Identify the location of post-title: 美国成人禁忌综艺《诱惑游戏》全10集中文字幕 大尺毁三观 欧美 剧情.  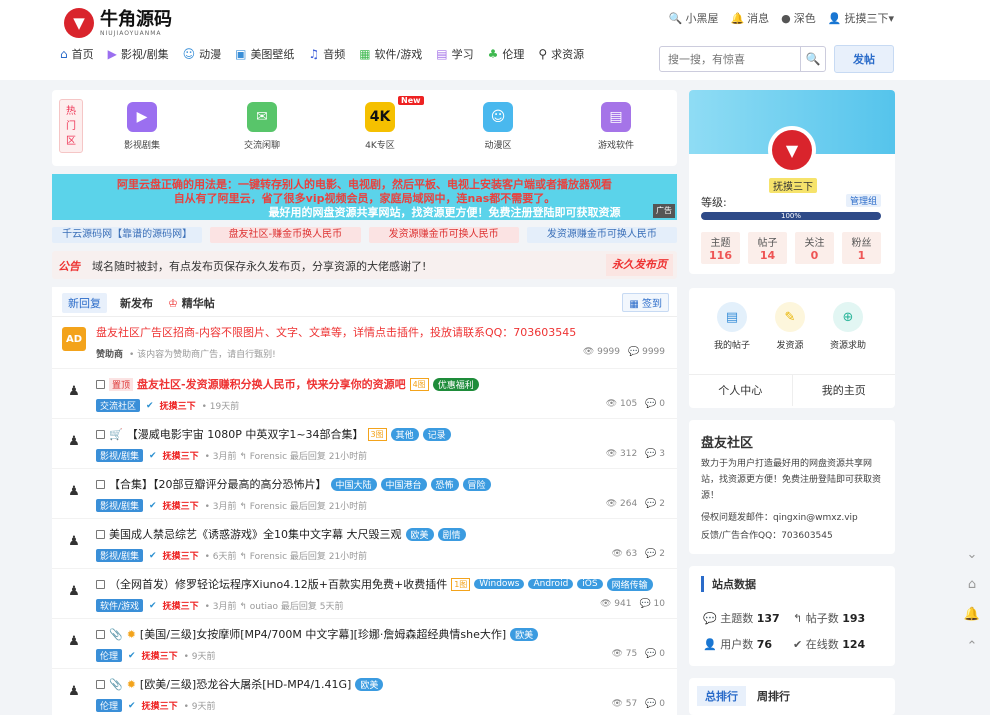
(281, 534).